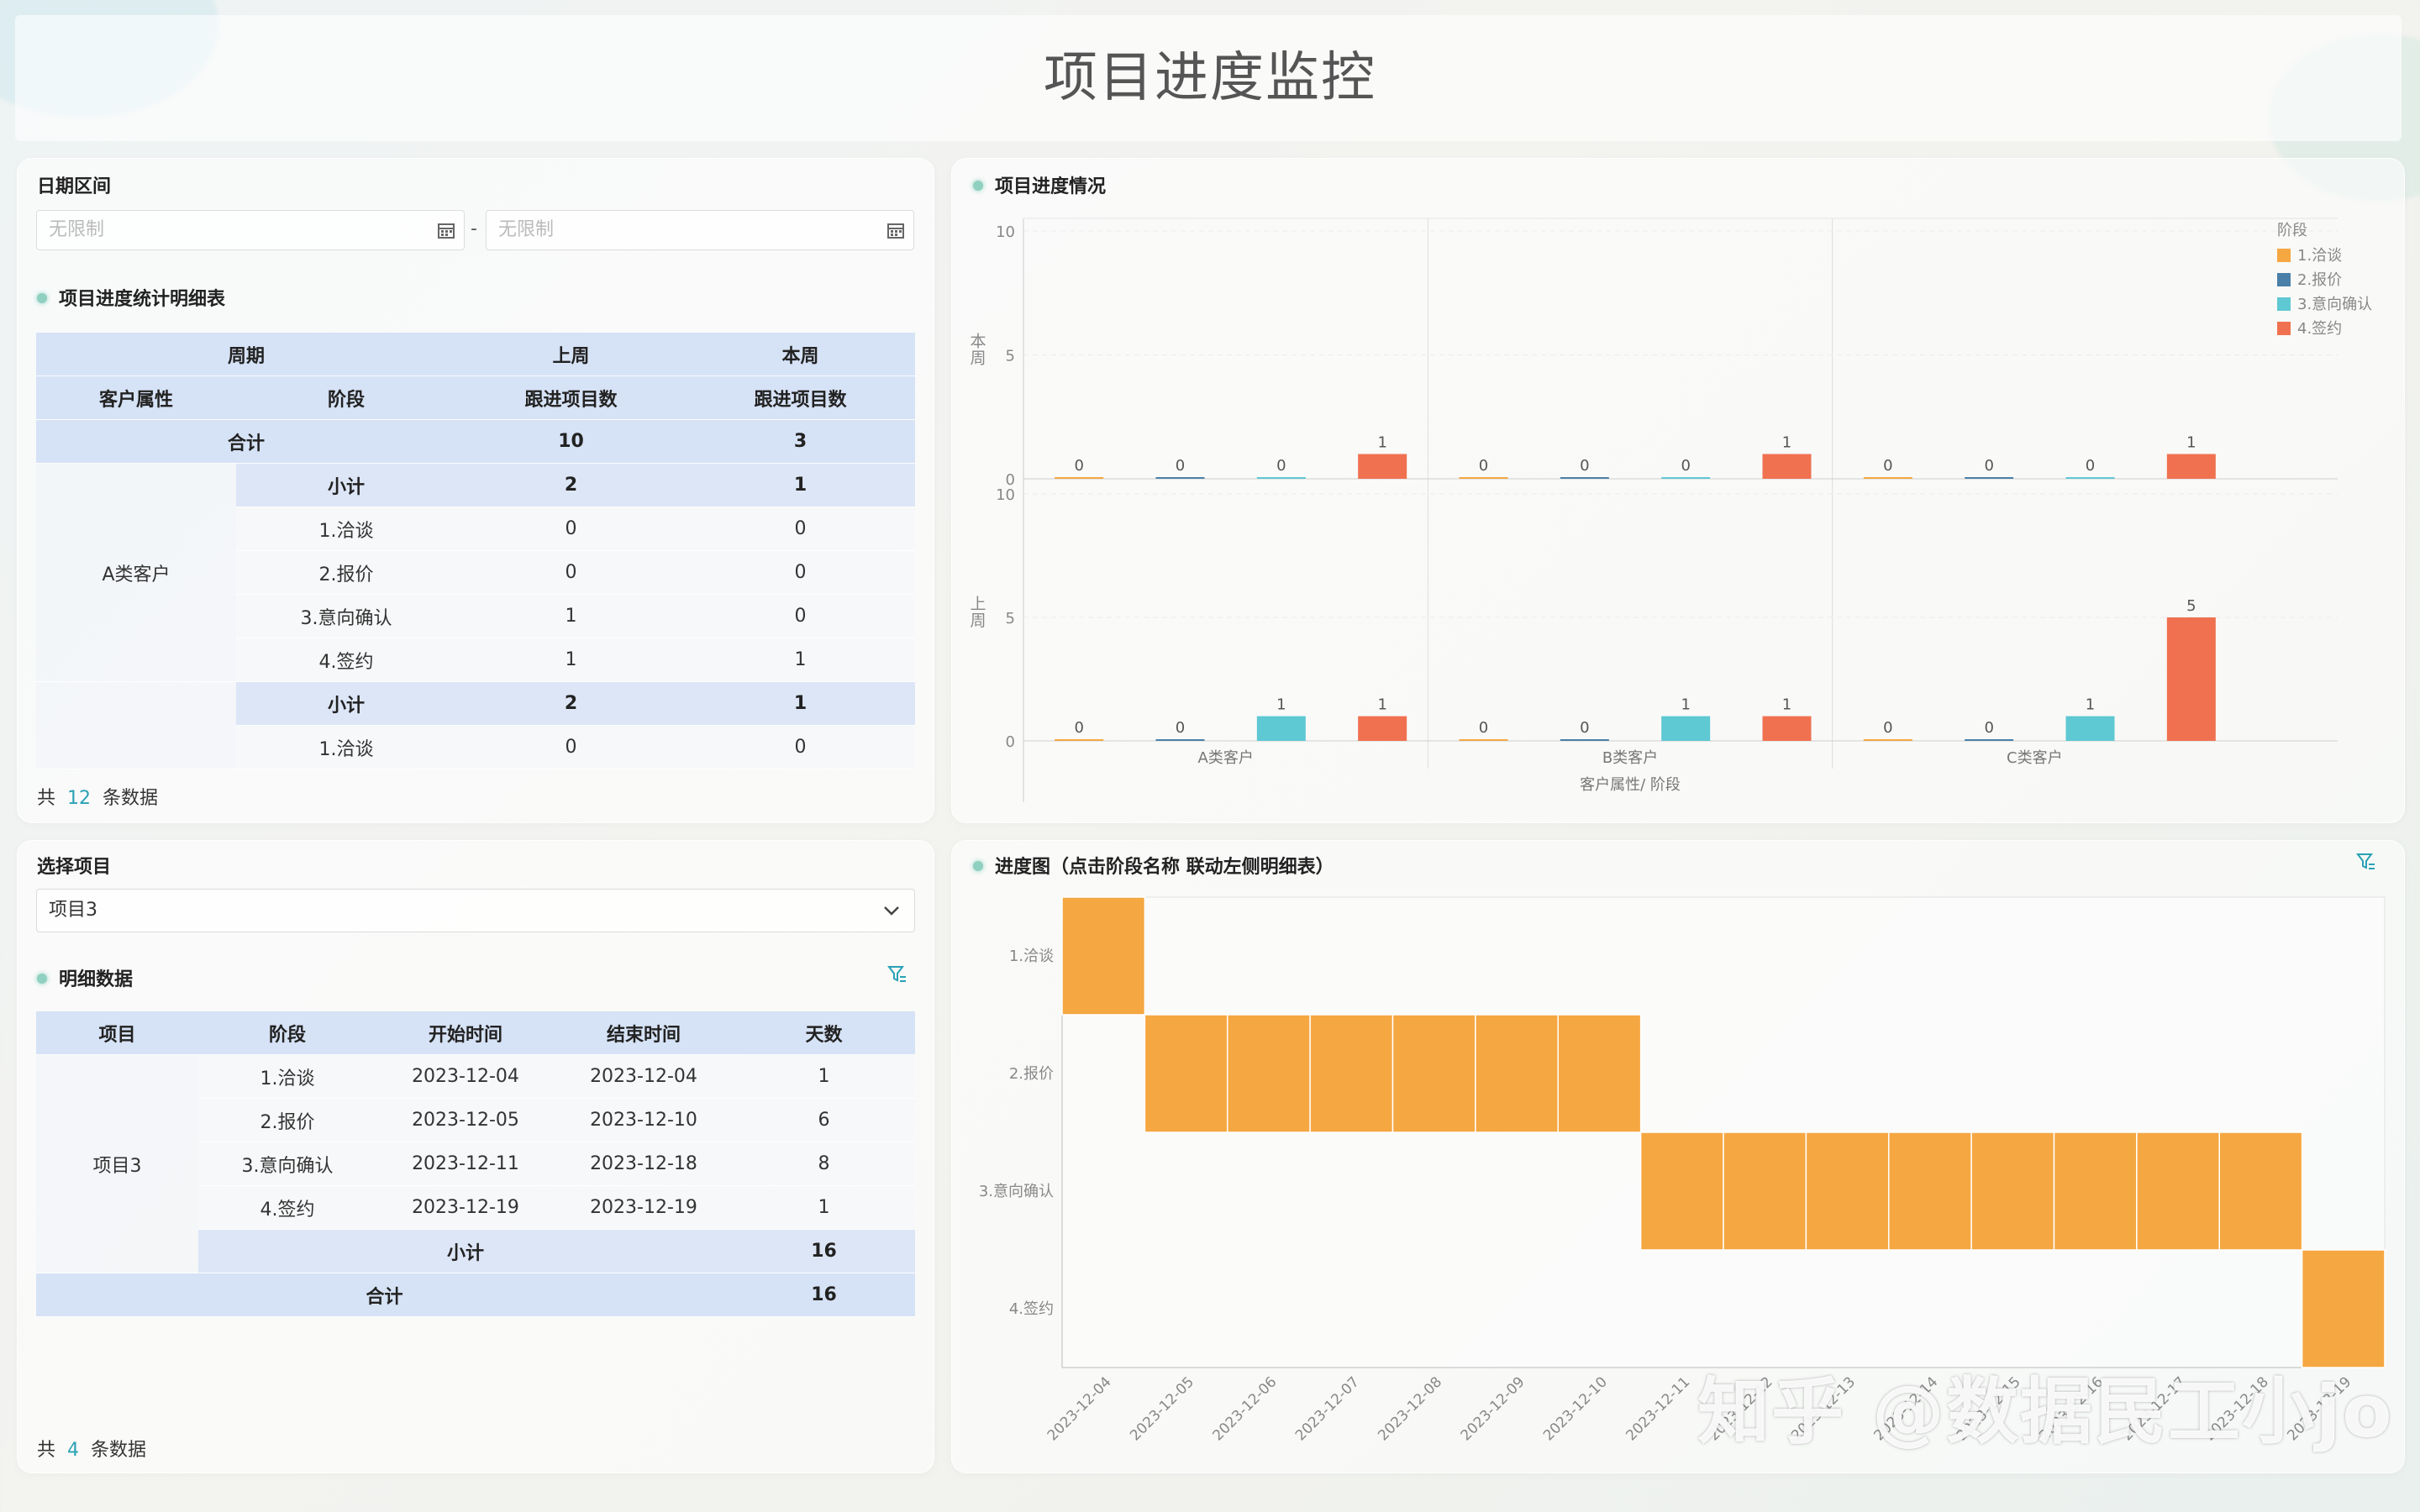 Image resolution: width=2420 pixels, height=1512 pixels. I want to click on this-week-cell: 0, so click(801, 572).